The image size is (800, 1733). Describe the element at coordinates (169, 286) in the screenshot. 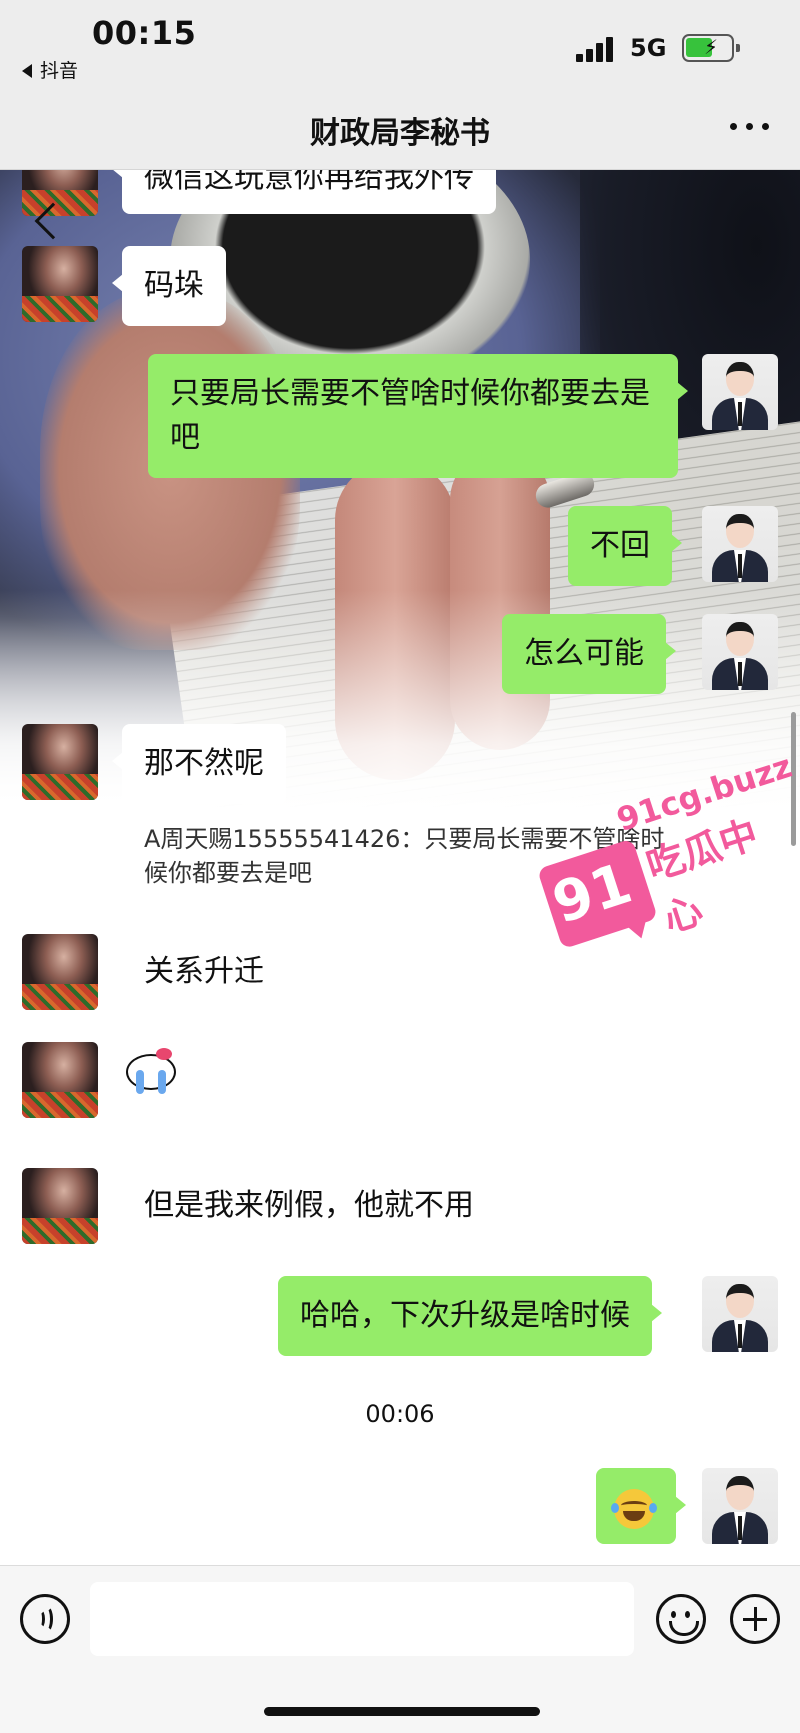

I see `message-bubble: 码垛` at that location.